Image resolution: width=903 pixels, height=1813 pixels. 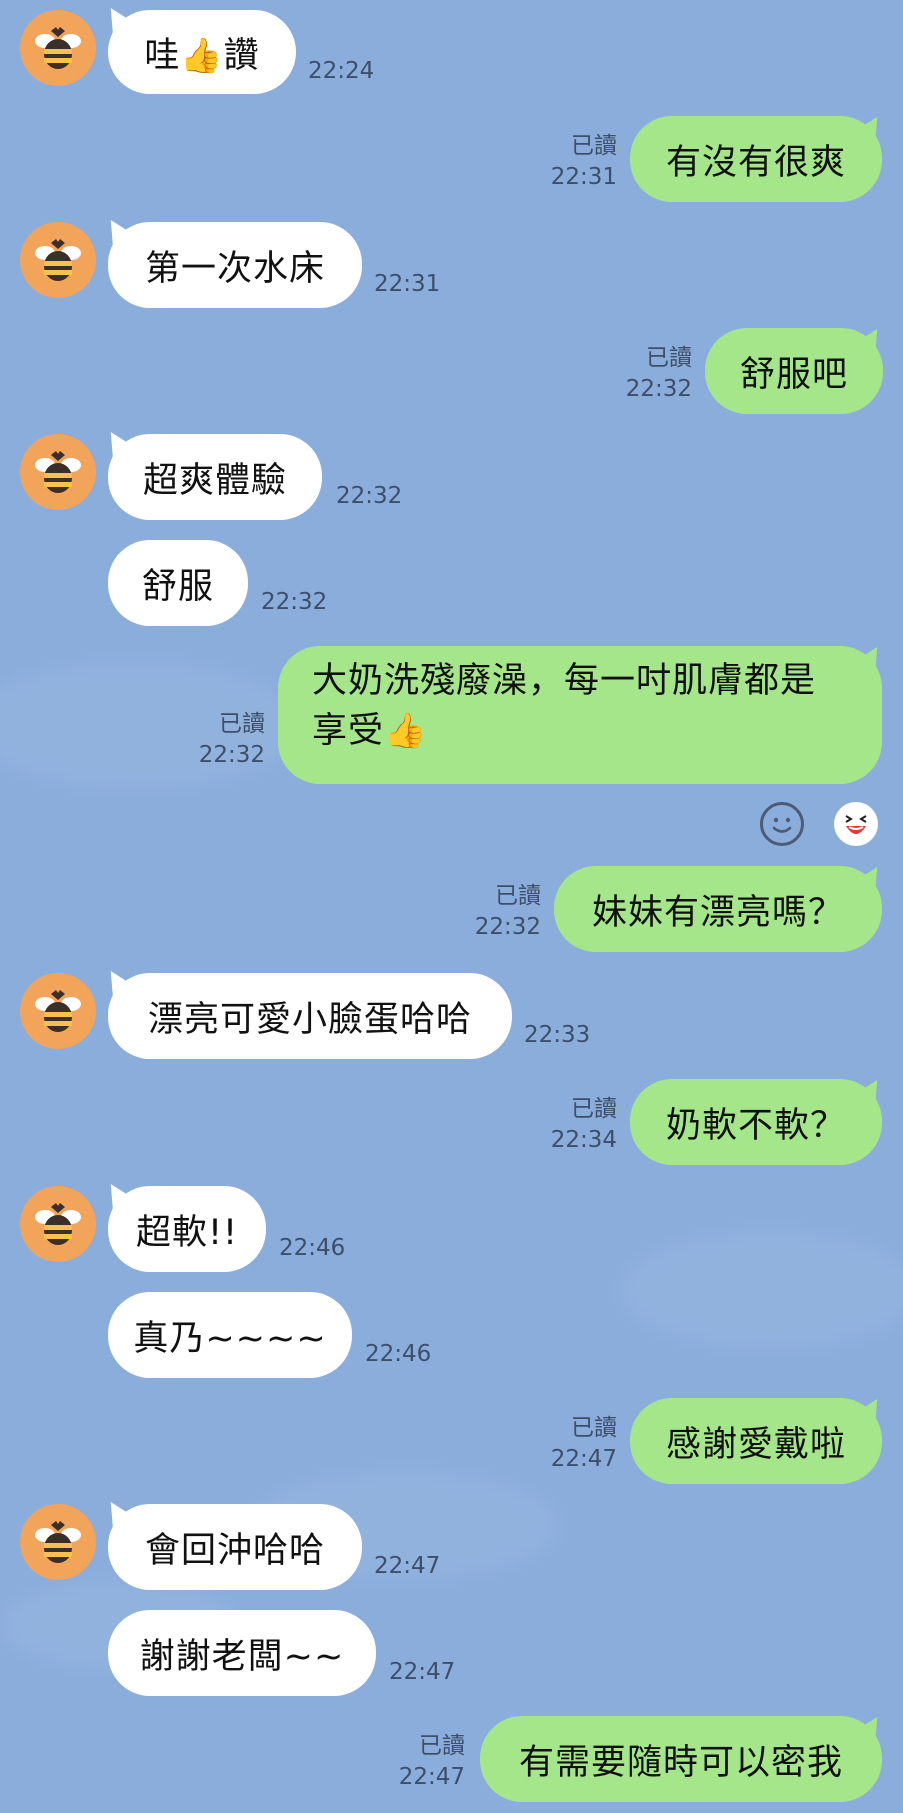 I want to click on message-text: 妹妹有漂亮嗎？, so click(x=717, y=912).